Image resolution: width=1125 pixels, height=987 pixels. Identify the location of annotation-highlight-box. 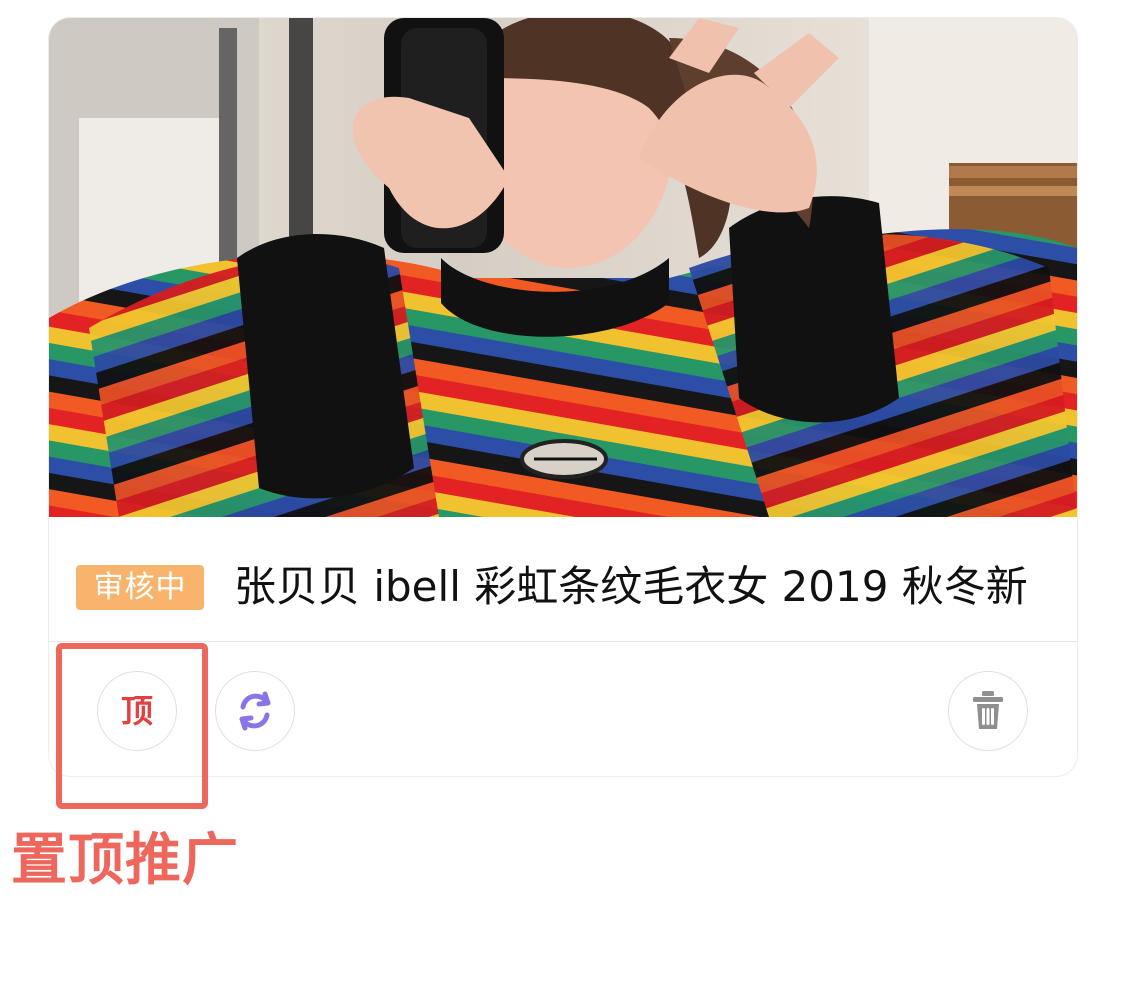
(132, 726).